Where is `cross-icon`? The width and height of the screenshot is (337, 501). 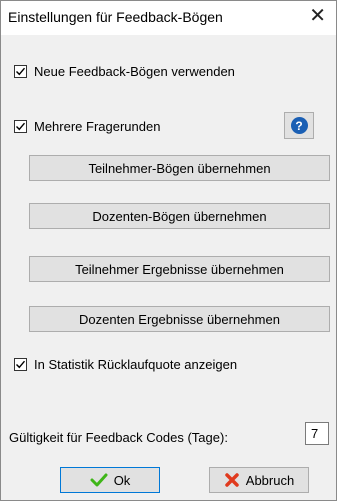
cross-icon is located at coordinates (232, 480).